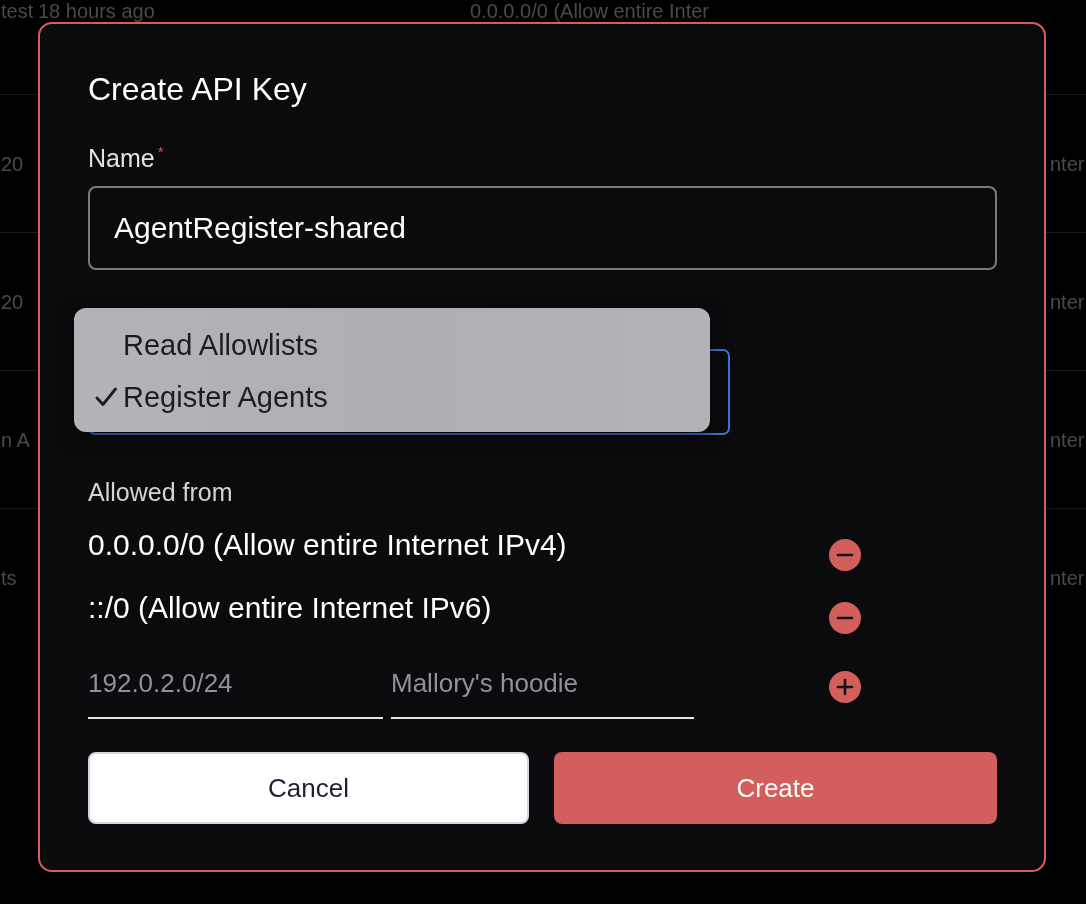 The height and width of the screenshot is (904, 1086). Describe the element at coordinates (17, 11) in the screenshot. I see `table-cell: test` at that location.